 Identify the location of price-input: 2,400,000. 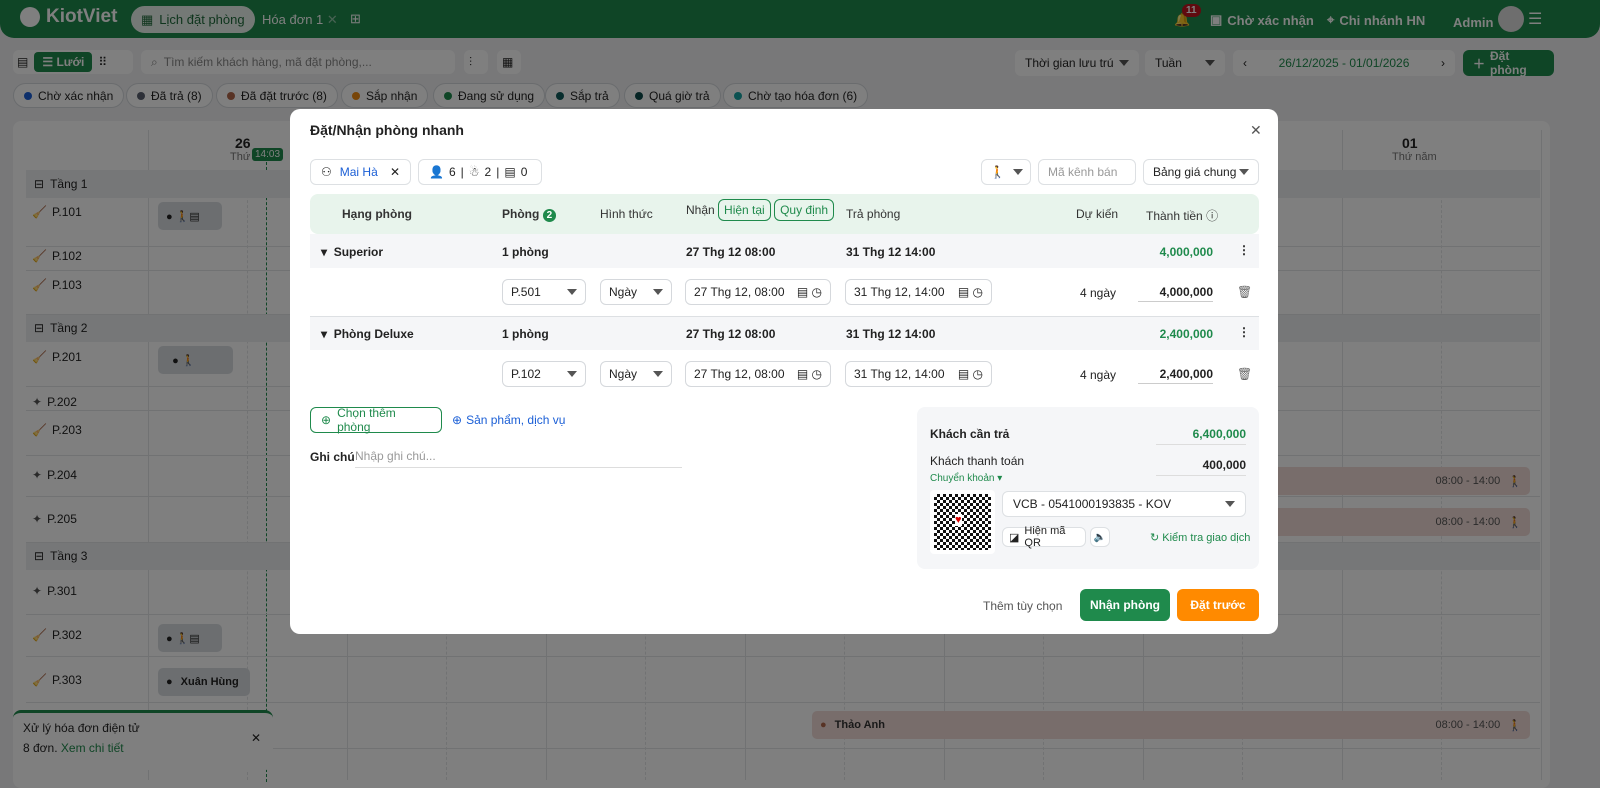
(1175, 373).